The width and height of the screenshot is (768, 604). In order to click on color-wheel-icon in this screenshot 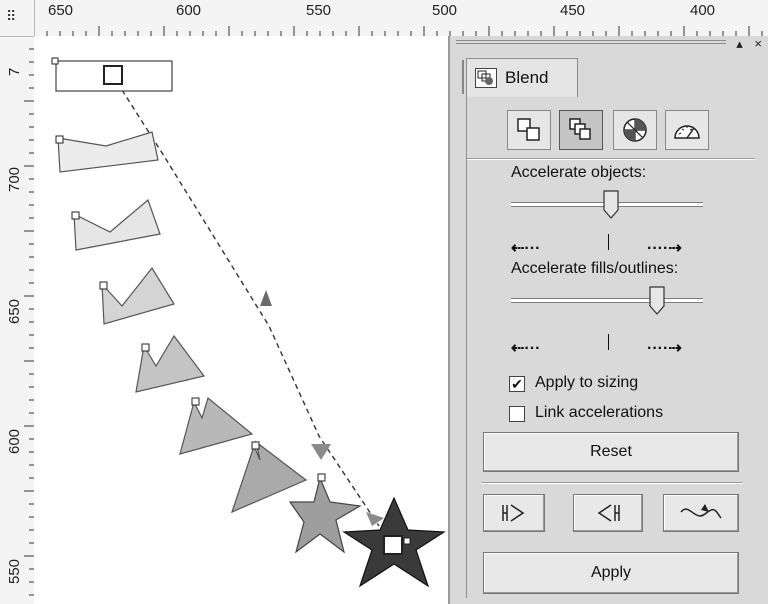, I will do `click(635, 130)`.